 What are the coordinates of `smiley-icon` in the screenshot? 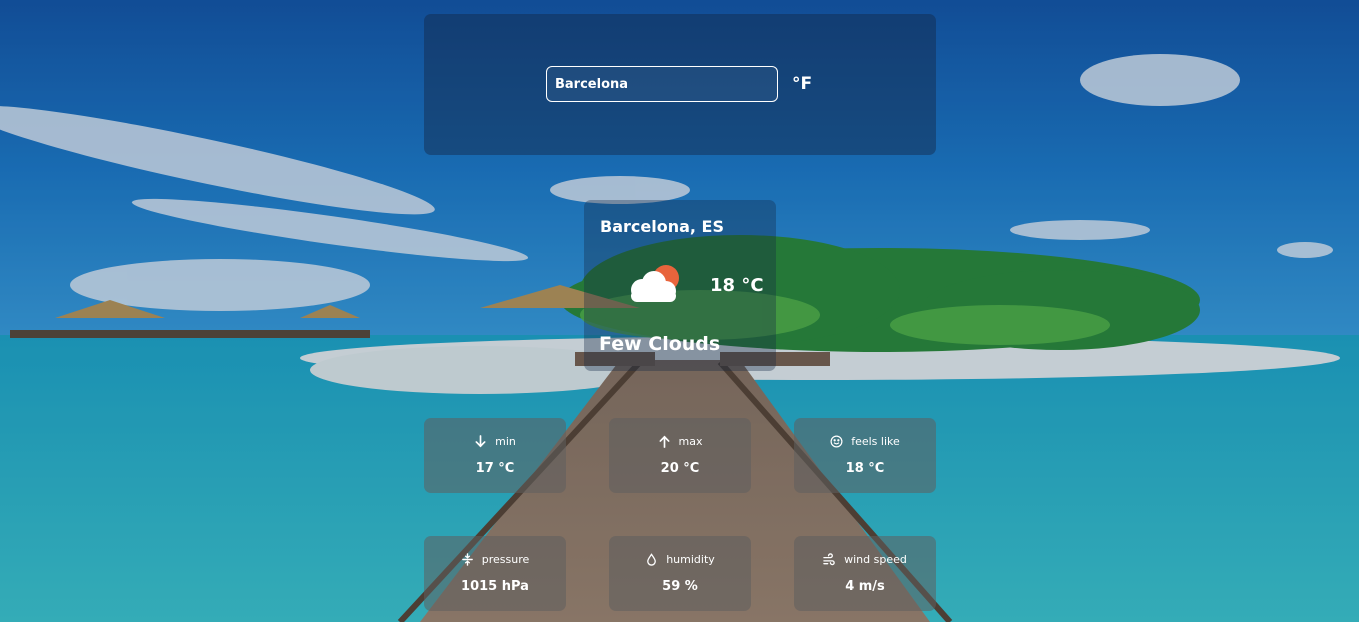 It's located at (836, 441).